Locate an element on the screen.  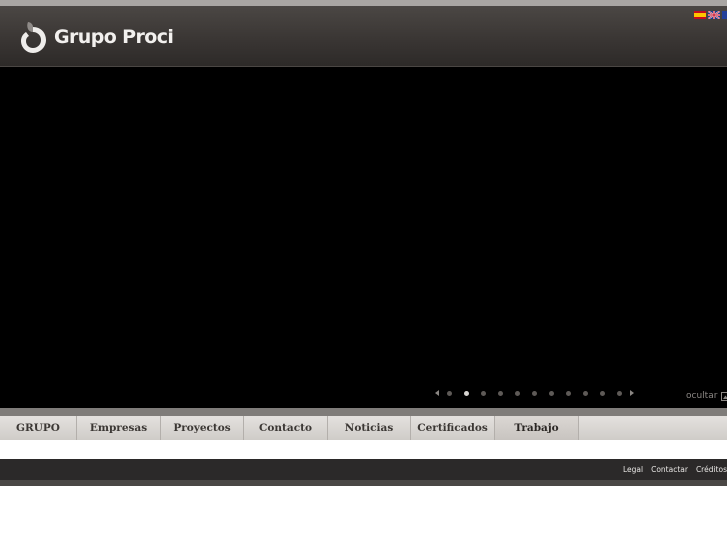
site-footer is located at coordinates (363, 469).